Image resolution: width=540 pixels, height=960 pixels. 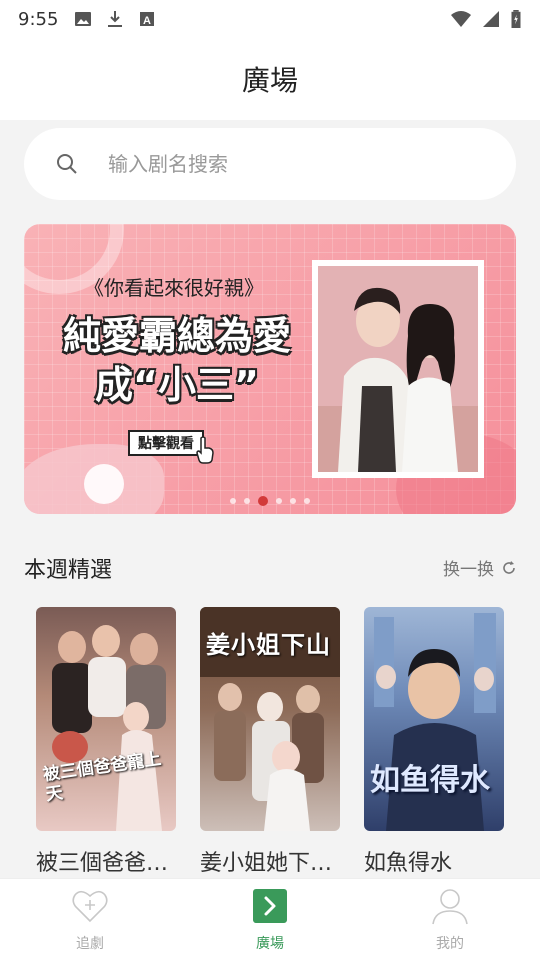 I want to click on app-header: 廣場, so click(x=270, y=79).